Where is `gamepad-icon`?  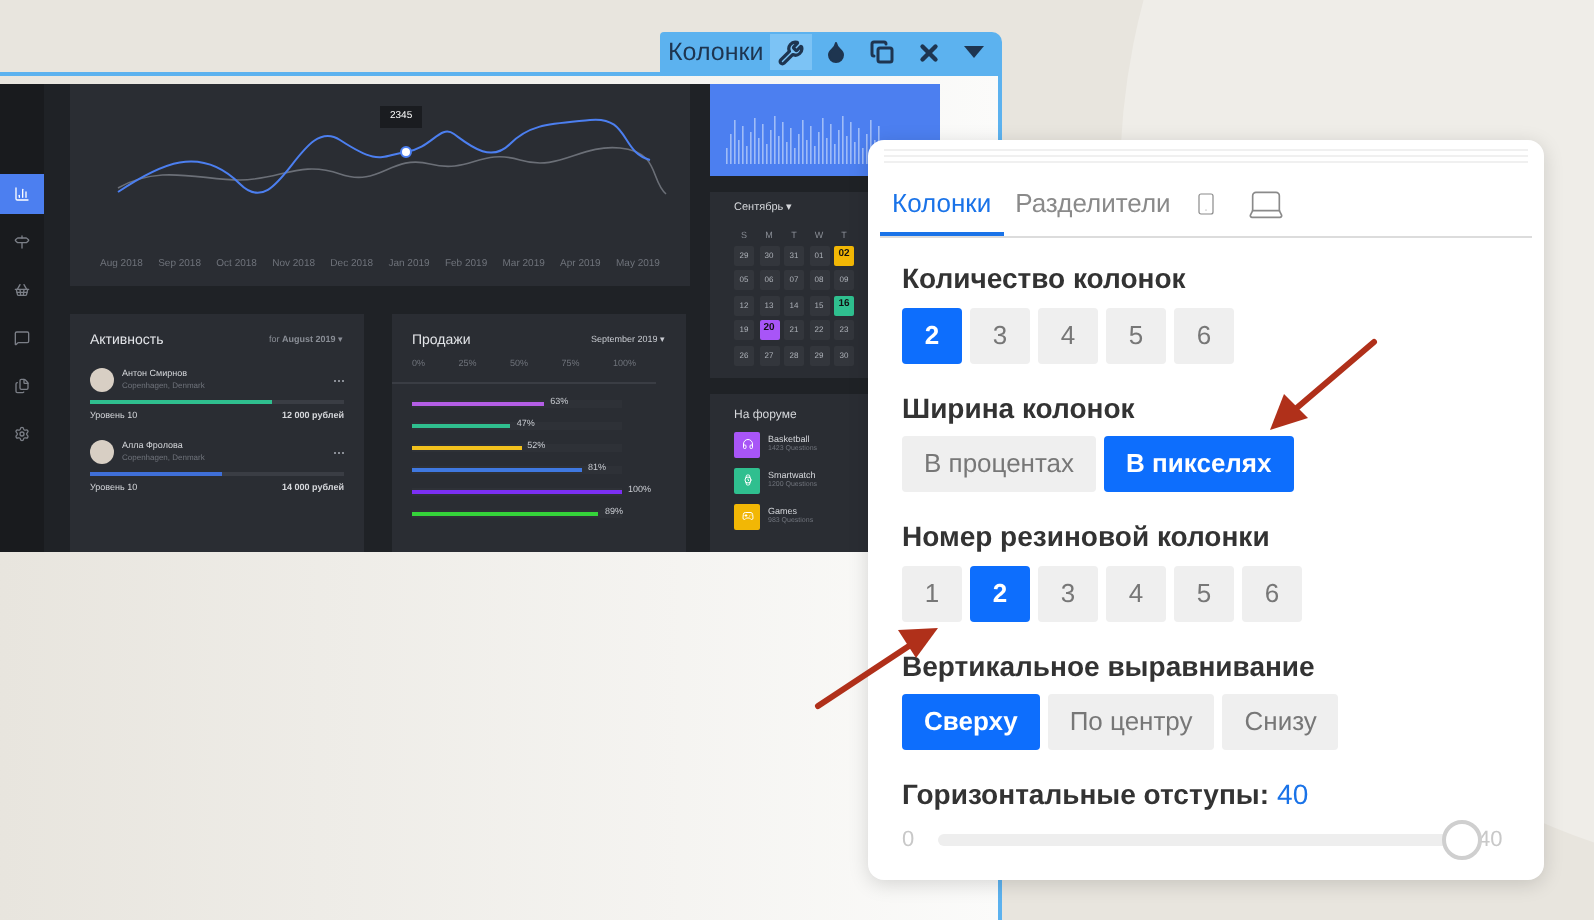 gamepad-icon is located at coordinates (747, 516).